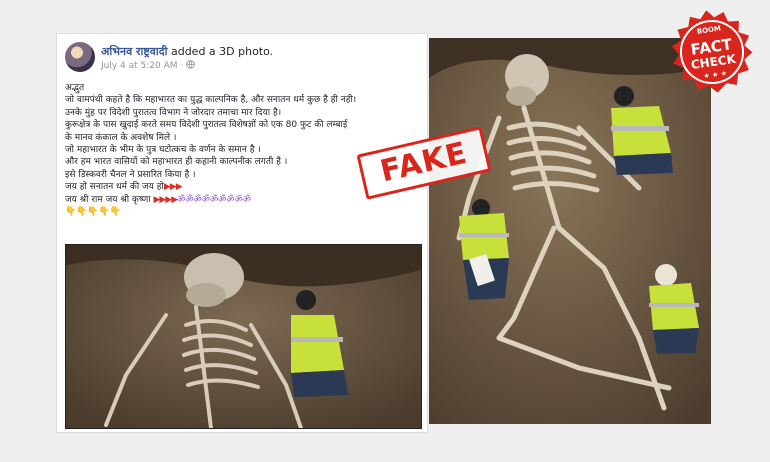 This screenshot has height=462, width=770. Describe the element at coordinates (121, 137) in the screenshot. I see `post-line: के मानव कंकाल के अवशेष मिले ।` at that location.